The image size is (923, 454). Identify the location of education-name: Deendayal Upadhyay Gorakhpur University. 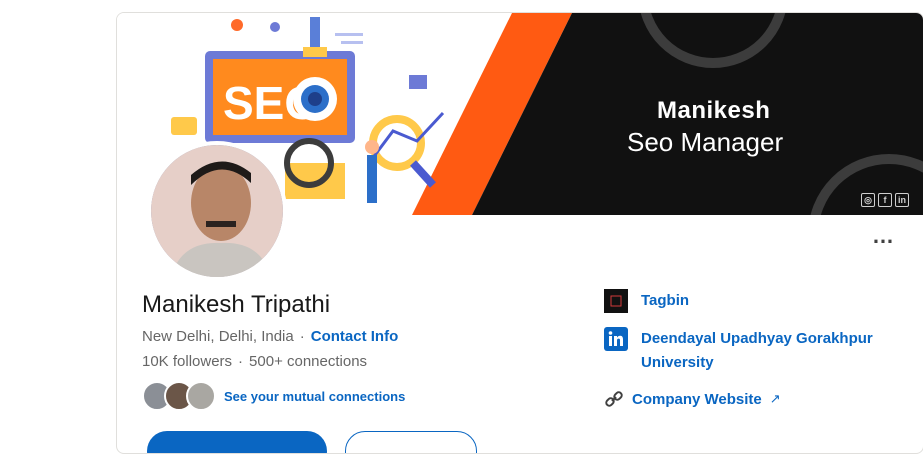
(771, 351).